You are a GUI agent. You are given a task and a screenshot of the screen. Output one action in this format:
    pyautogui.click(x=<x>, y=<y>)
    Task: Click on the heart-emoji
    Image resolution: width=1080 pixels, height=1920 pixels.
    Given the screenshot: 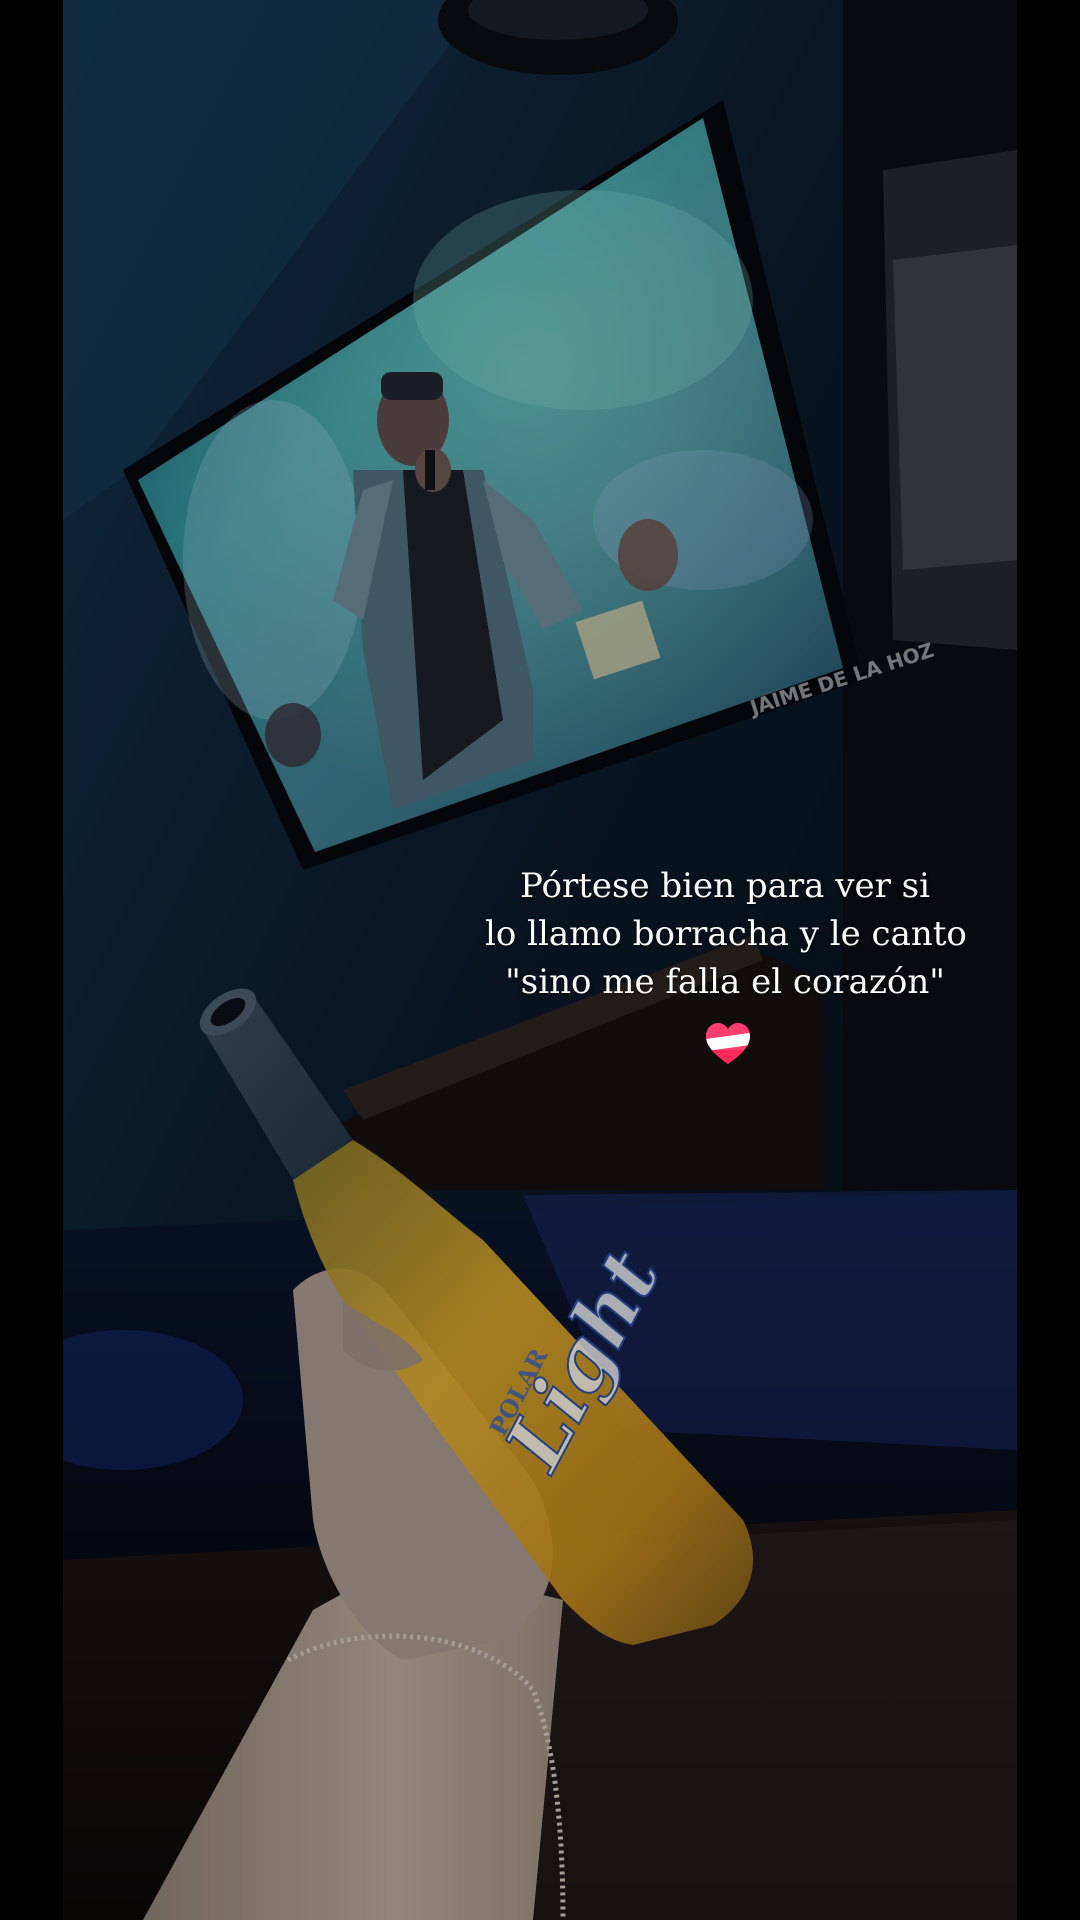 What is the action you would take?
    pyautogui.click(x=728, y=1043)
    